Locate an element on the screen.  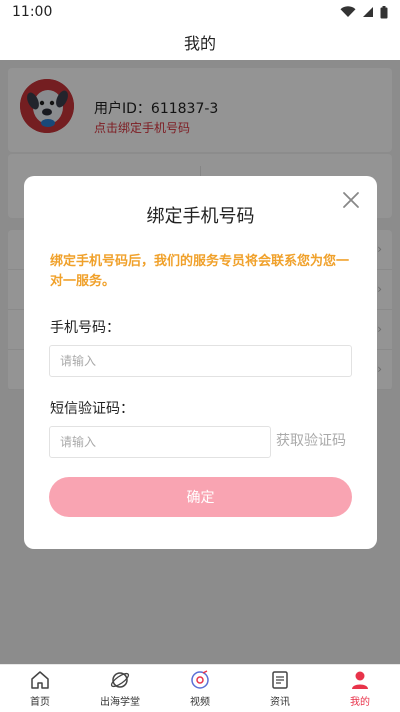
tab-news: 资讯 is located at coordinates (280, 688).